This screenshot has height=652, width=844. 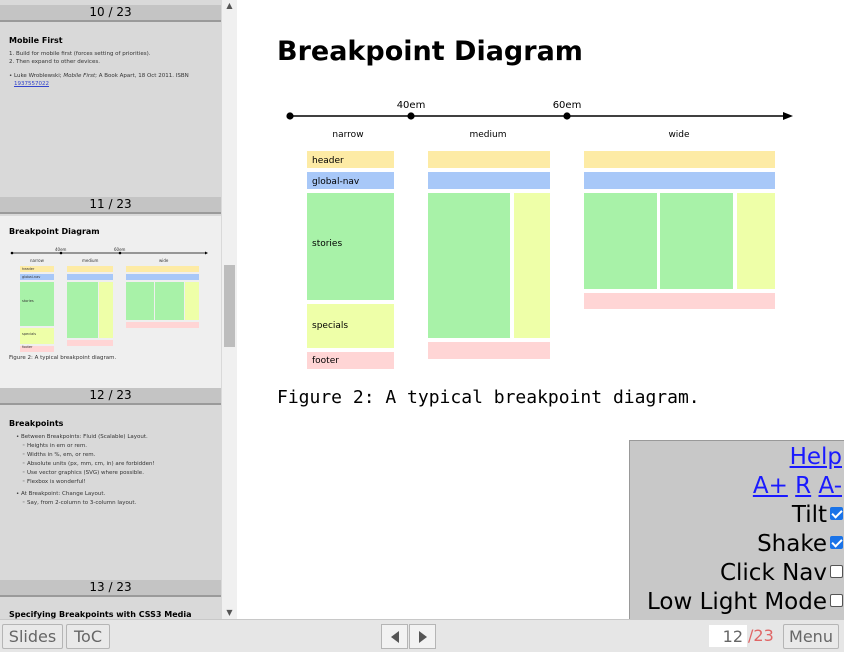 I want to click on tilt-checkbox, so click(x=836, y=513).